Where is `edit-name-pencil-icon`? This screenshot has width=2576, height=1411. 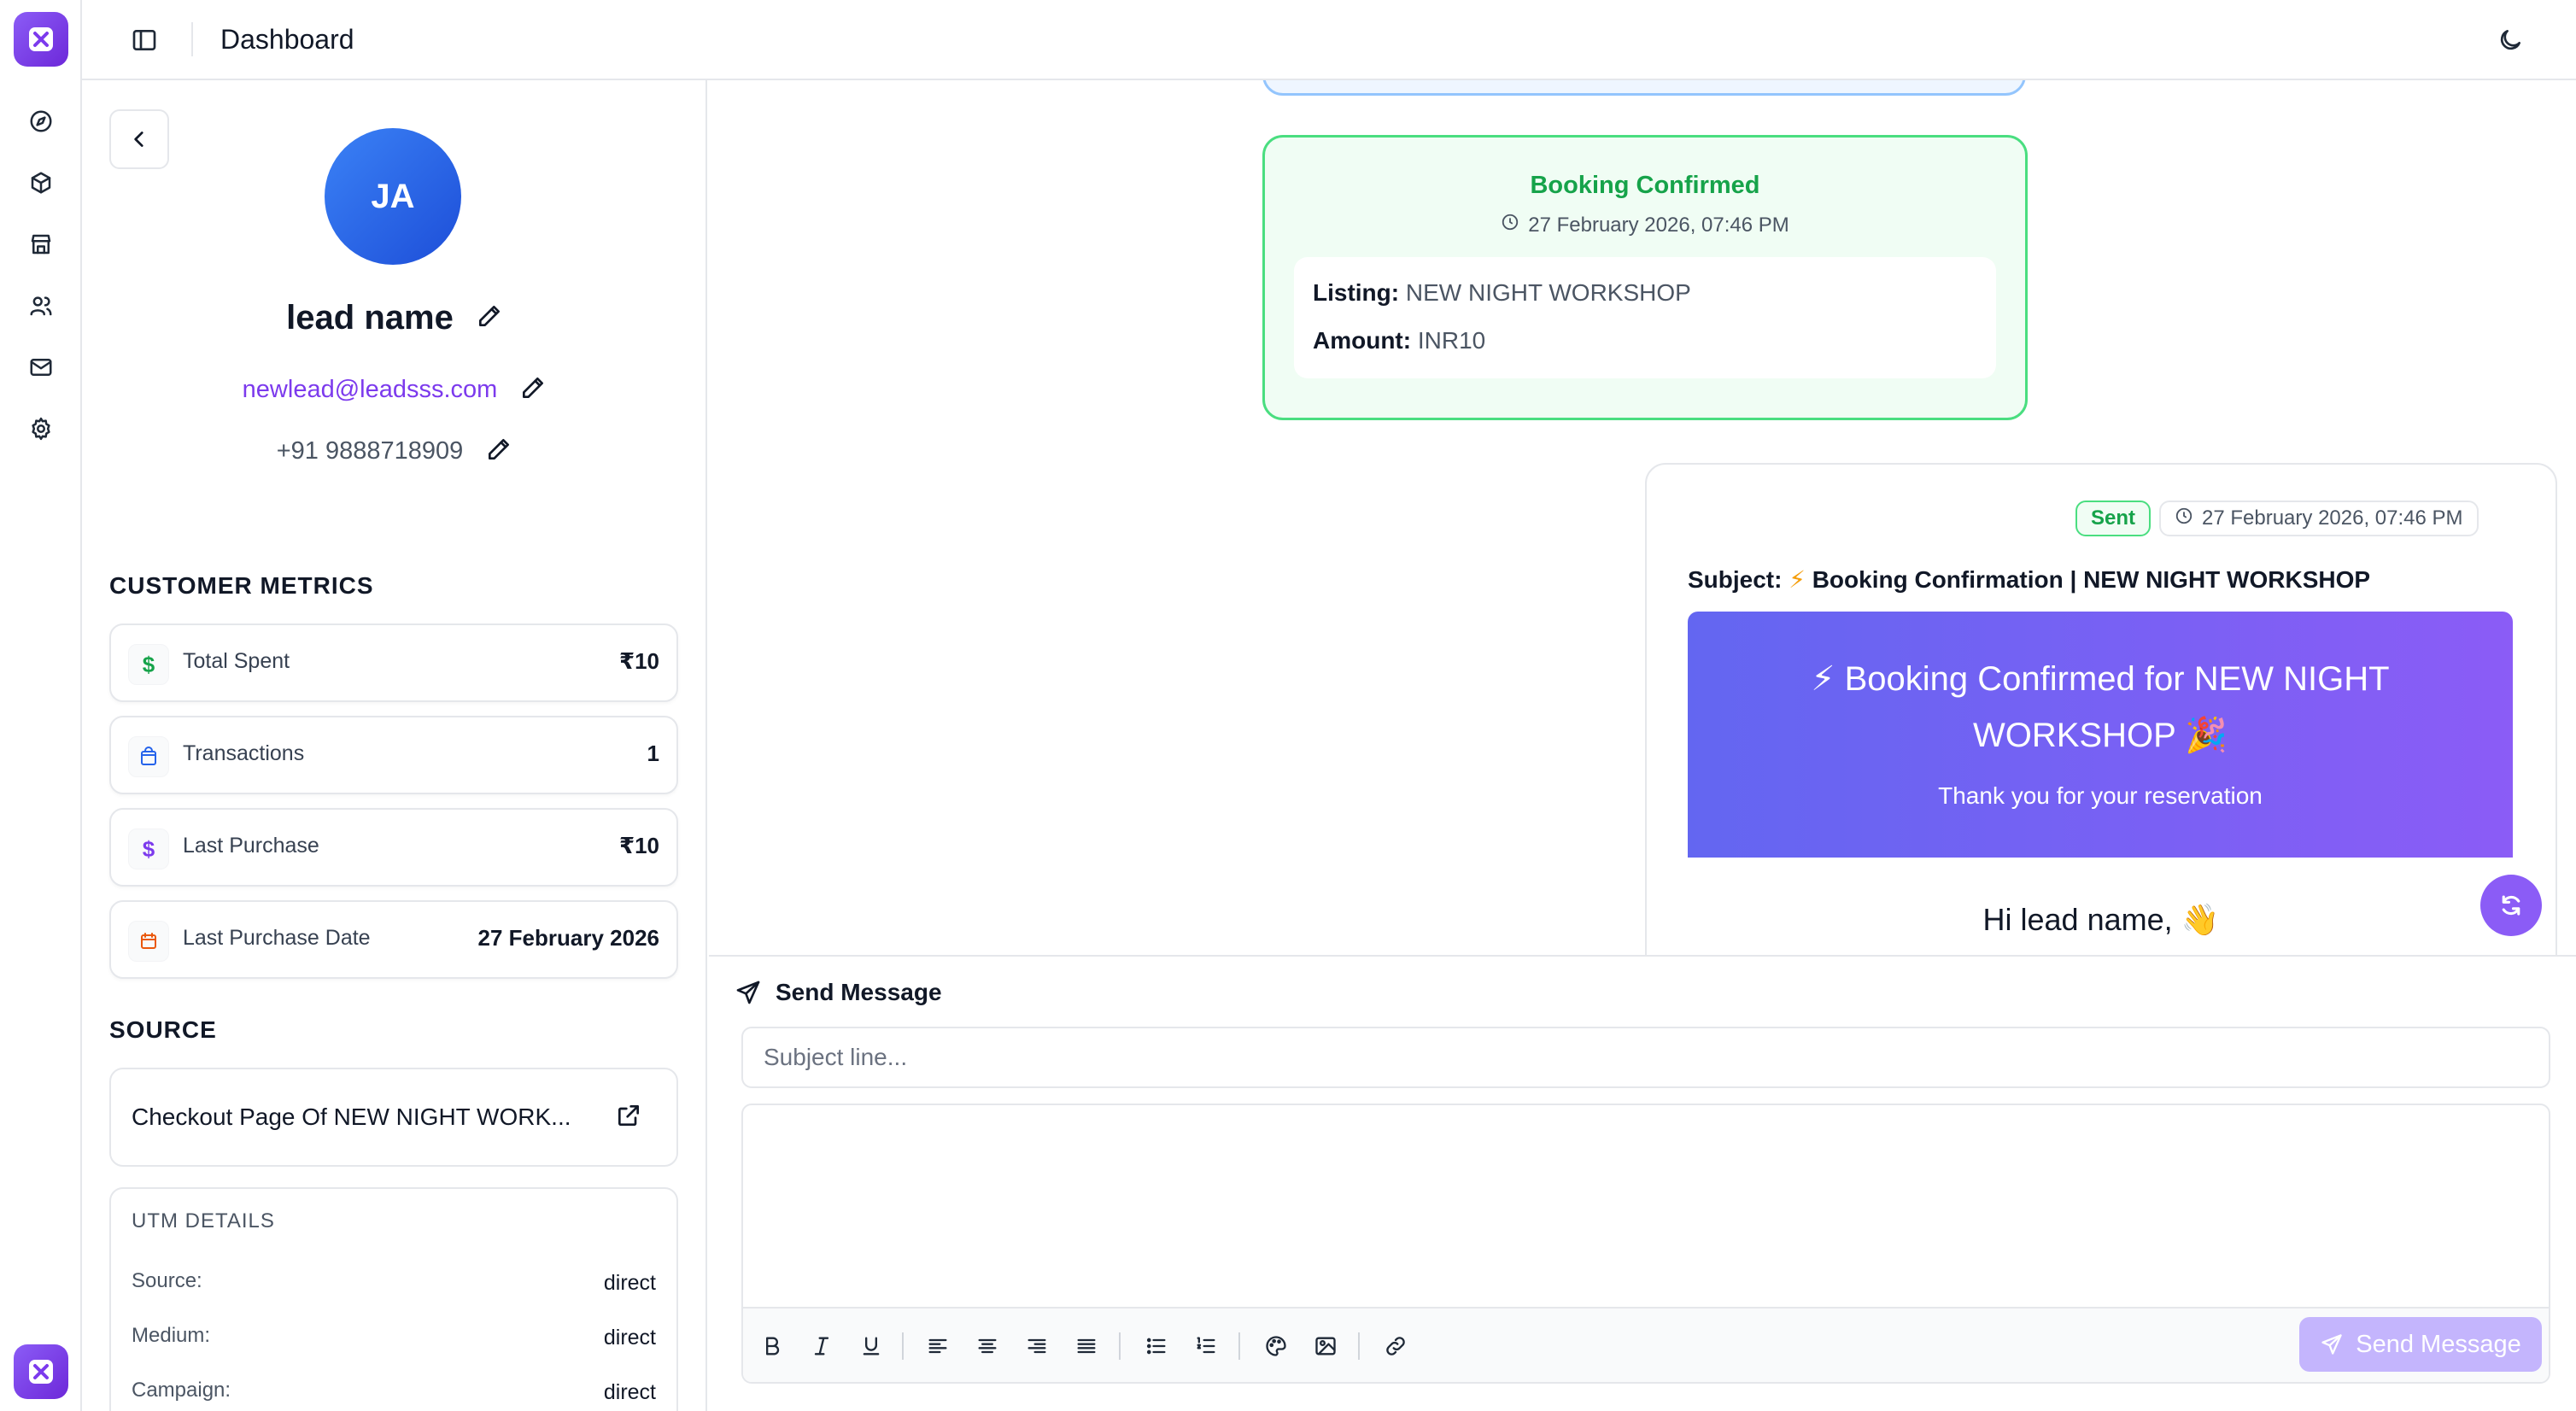 edit-name-pencil-icon is located at coordinates (489, 318).